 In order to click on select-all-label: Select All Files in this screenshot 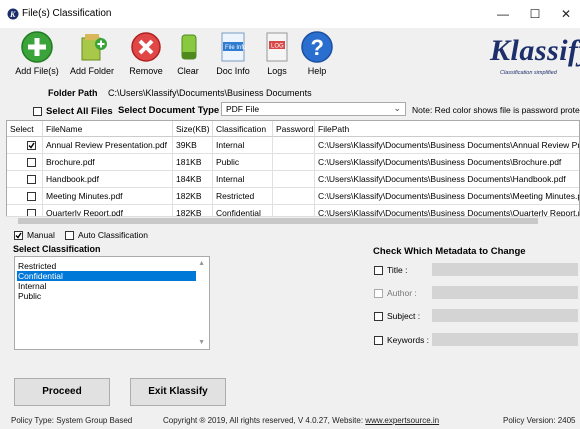, I will do `click(79, 111)`.